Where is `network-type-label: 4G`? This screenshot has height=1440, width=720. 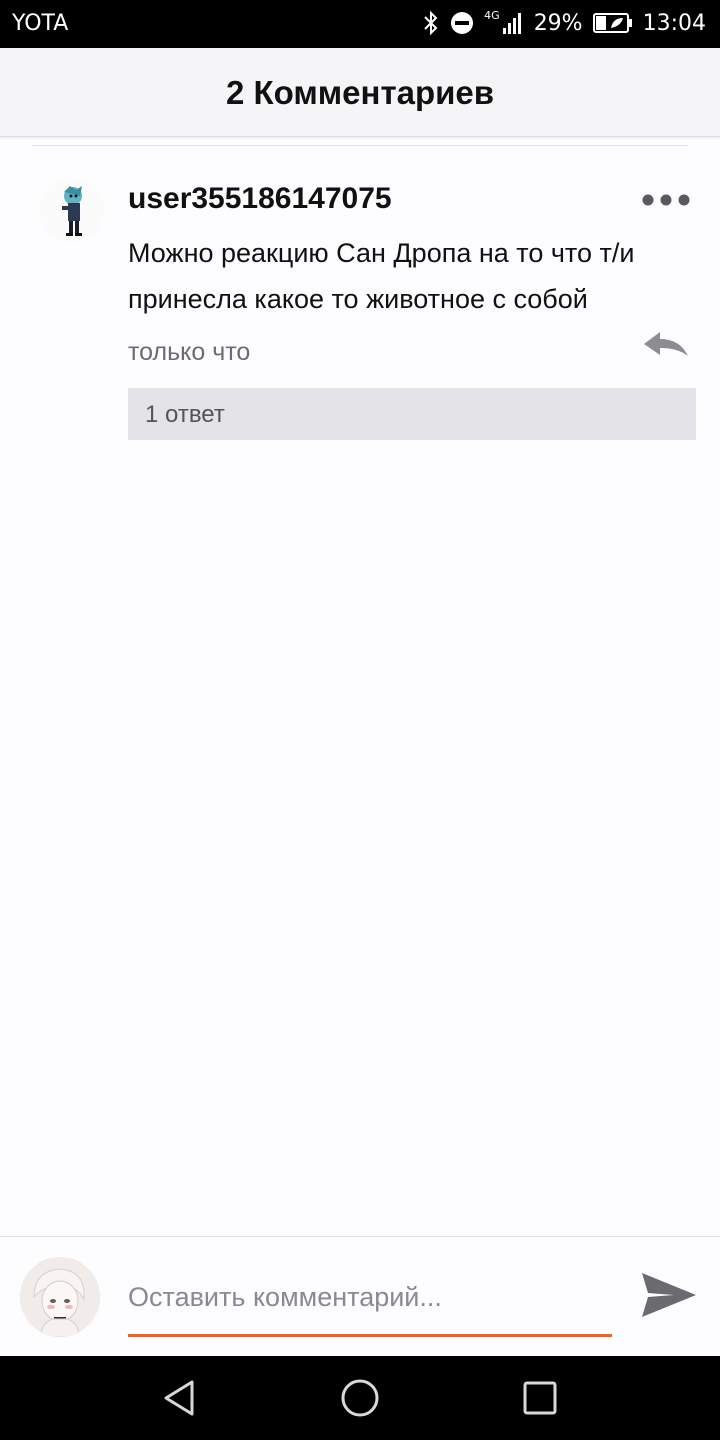 network-type-label: 4G is located at coordinates (492, 15).